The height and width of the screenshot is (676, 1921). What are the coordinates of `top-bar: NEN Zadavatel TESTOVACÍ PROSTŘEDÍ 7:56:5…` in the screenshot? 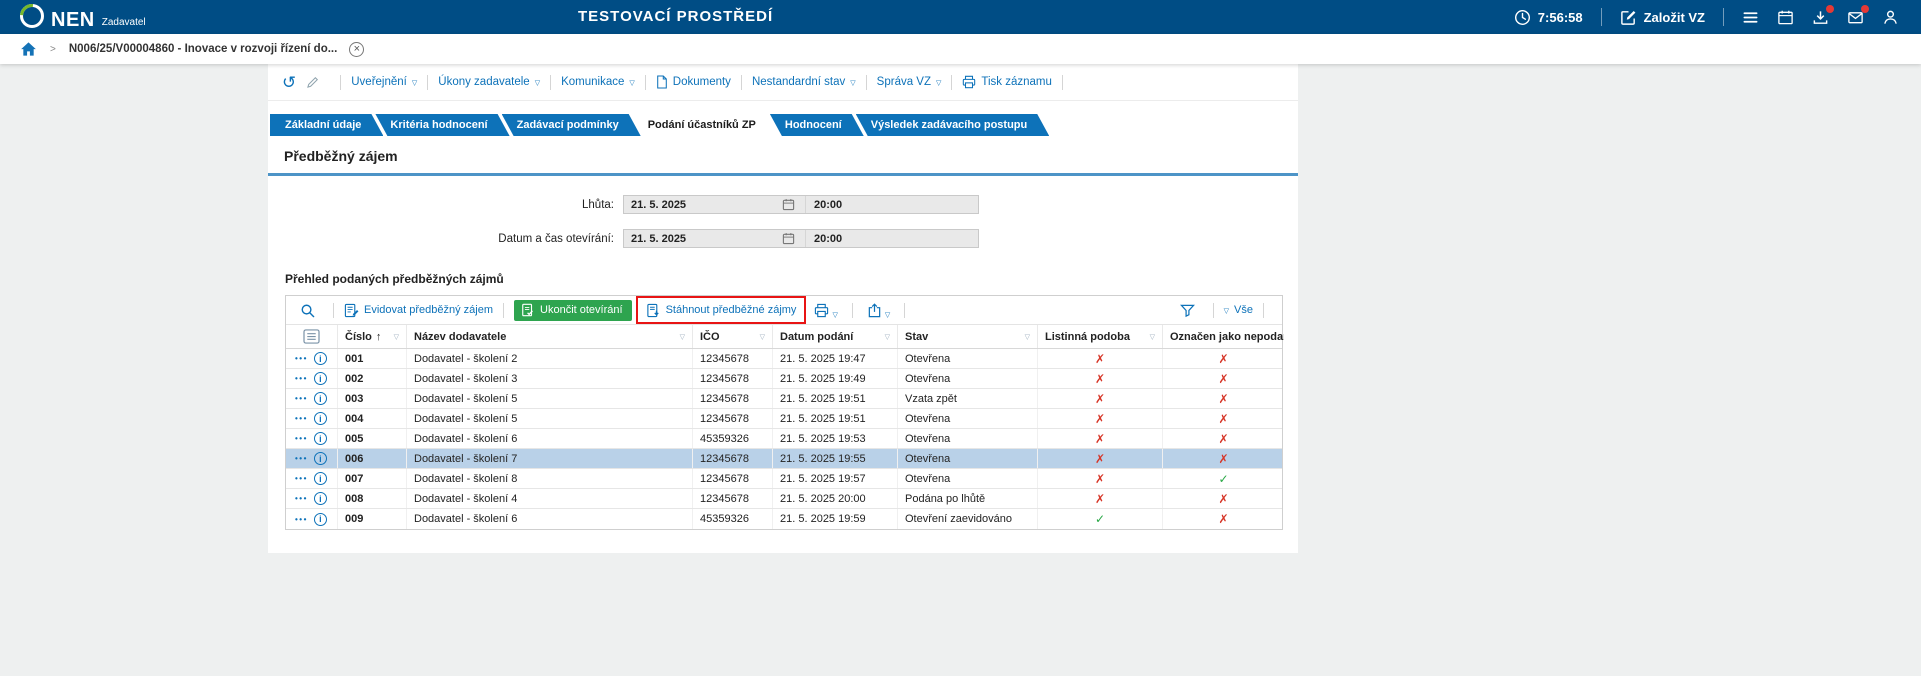 It's located at (960, 17).